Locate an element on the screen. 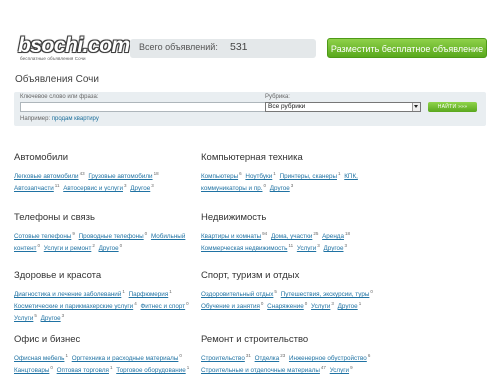 This screenshot has width=500, height=375. subcategory-link: Оргтехника и расходные материалы is located at coordinates (125, 358).